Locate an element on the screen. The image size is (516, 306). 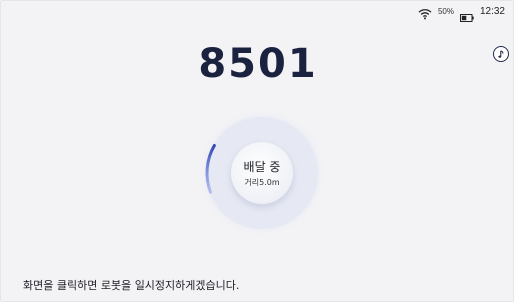
order-number: 8501 is located at coordinates (258, 64).